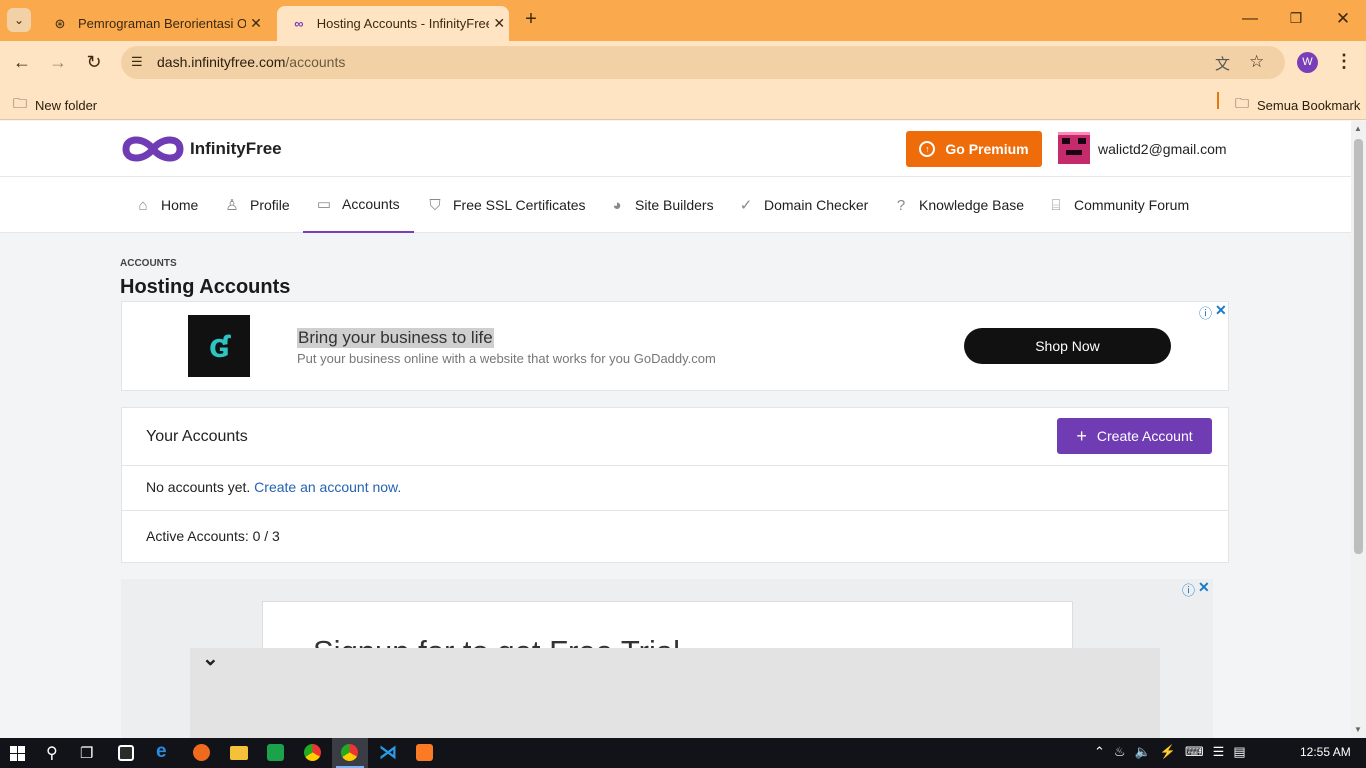 Image resolution: width=1366 pixels, height=768 pixels. I want to click on bookmark-label: Semua Bookmark, so click(1309, 105).